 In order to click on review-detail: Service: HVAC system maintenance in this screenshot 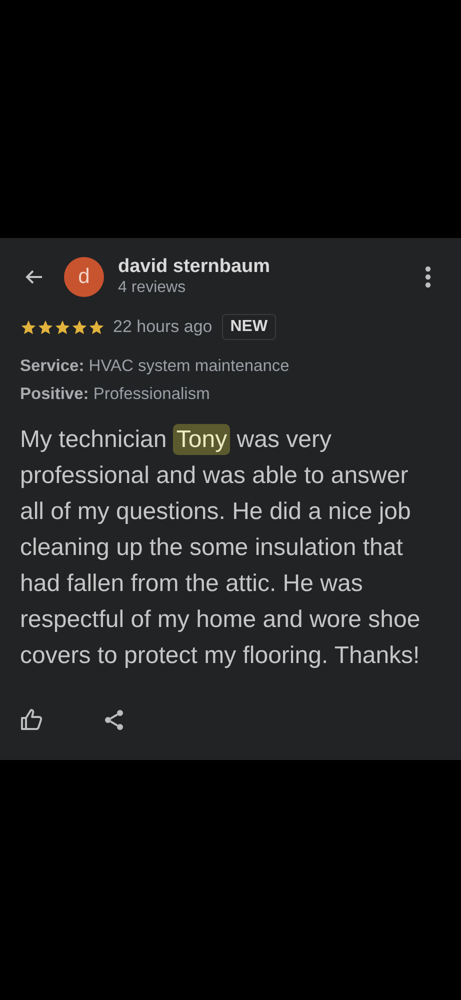, I will do `click(155, 366)`.